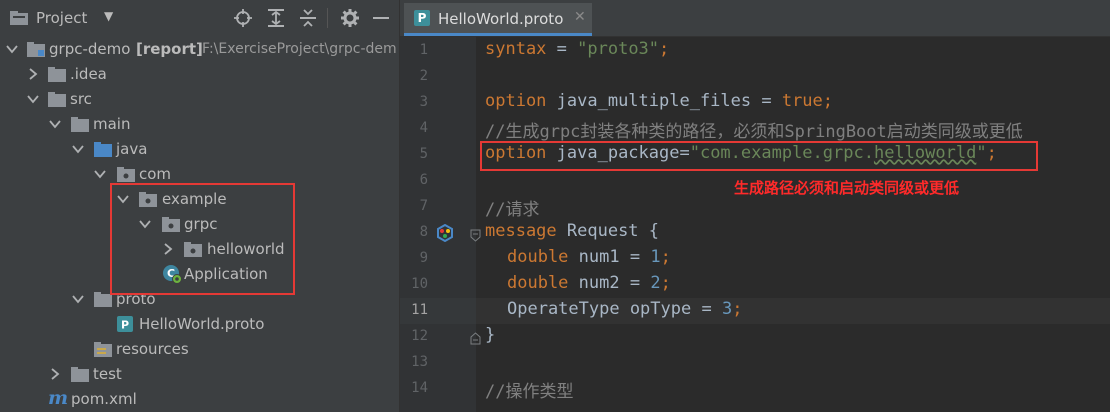 The image size is (1110, 412). I want to click on line-number: 1, so click(423, 50).